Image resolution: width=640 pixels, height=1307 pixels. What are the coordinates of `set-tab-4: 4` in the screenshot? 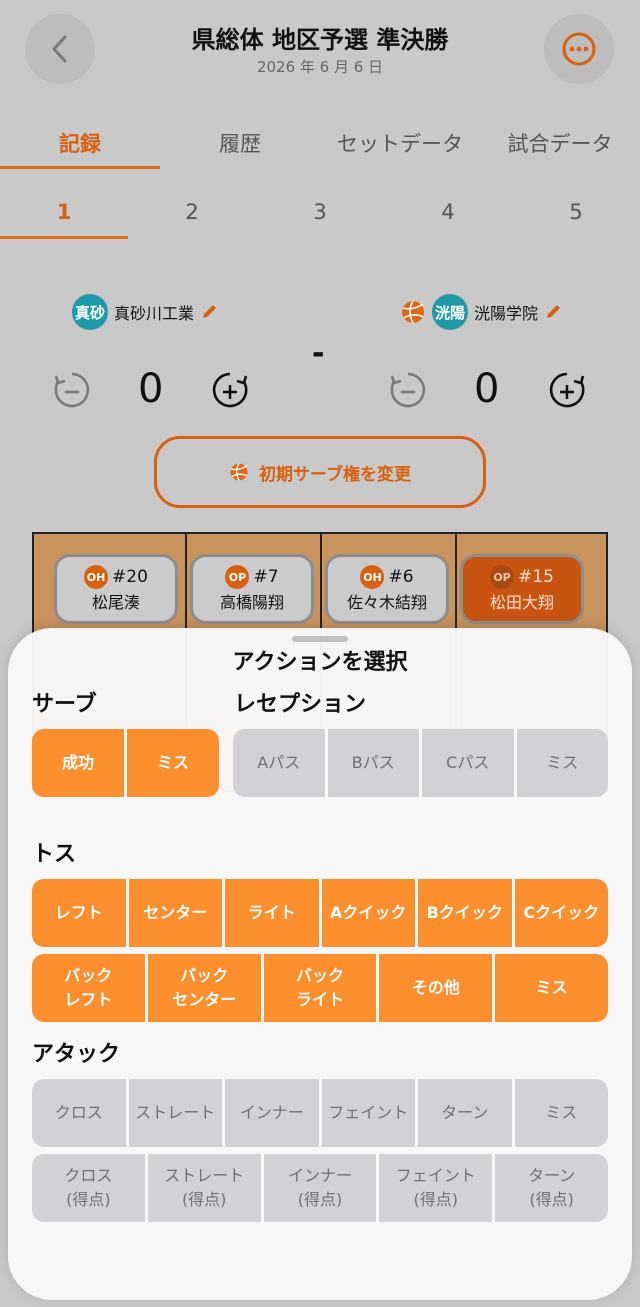 It's located at (448, 212).